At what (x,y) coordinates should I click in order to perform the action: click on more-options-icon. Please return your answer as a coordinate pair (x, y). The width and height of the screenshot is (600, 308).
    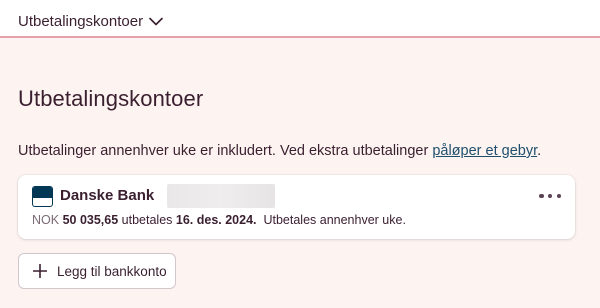
    Looking at the image, I should click on (550, 196).